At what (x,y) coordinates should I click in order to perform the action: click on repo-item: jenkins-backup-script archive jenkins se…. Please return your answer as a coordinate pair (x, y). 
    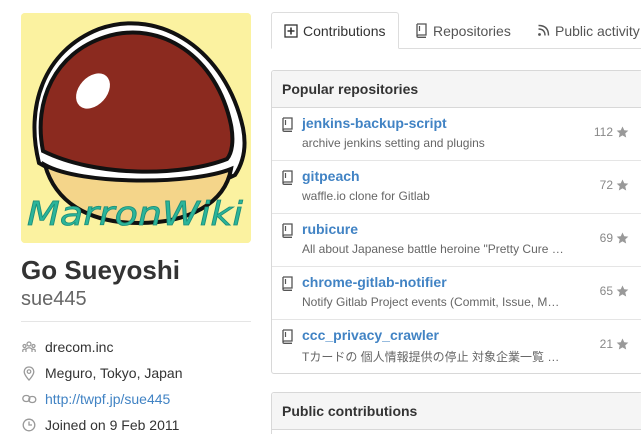
    Looking at the image, I should click on (456, 134).